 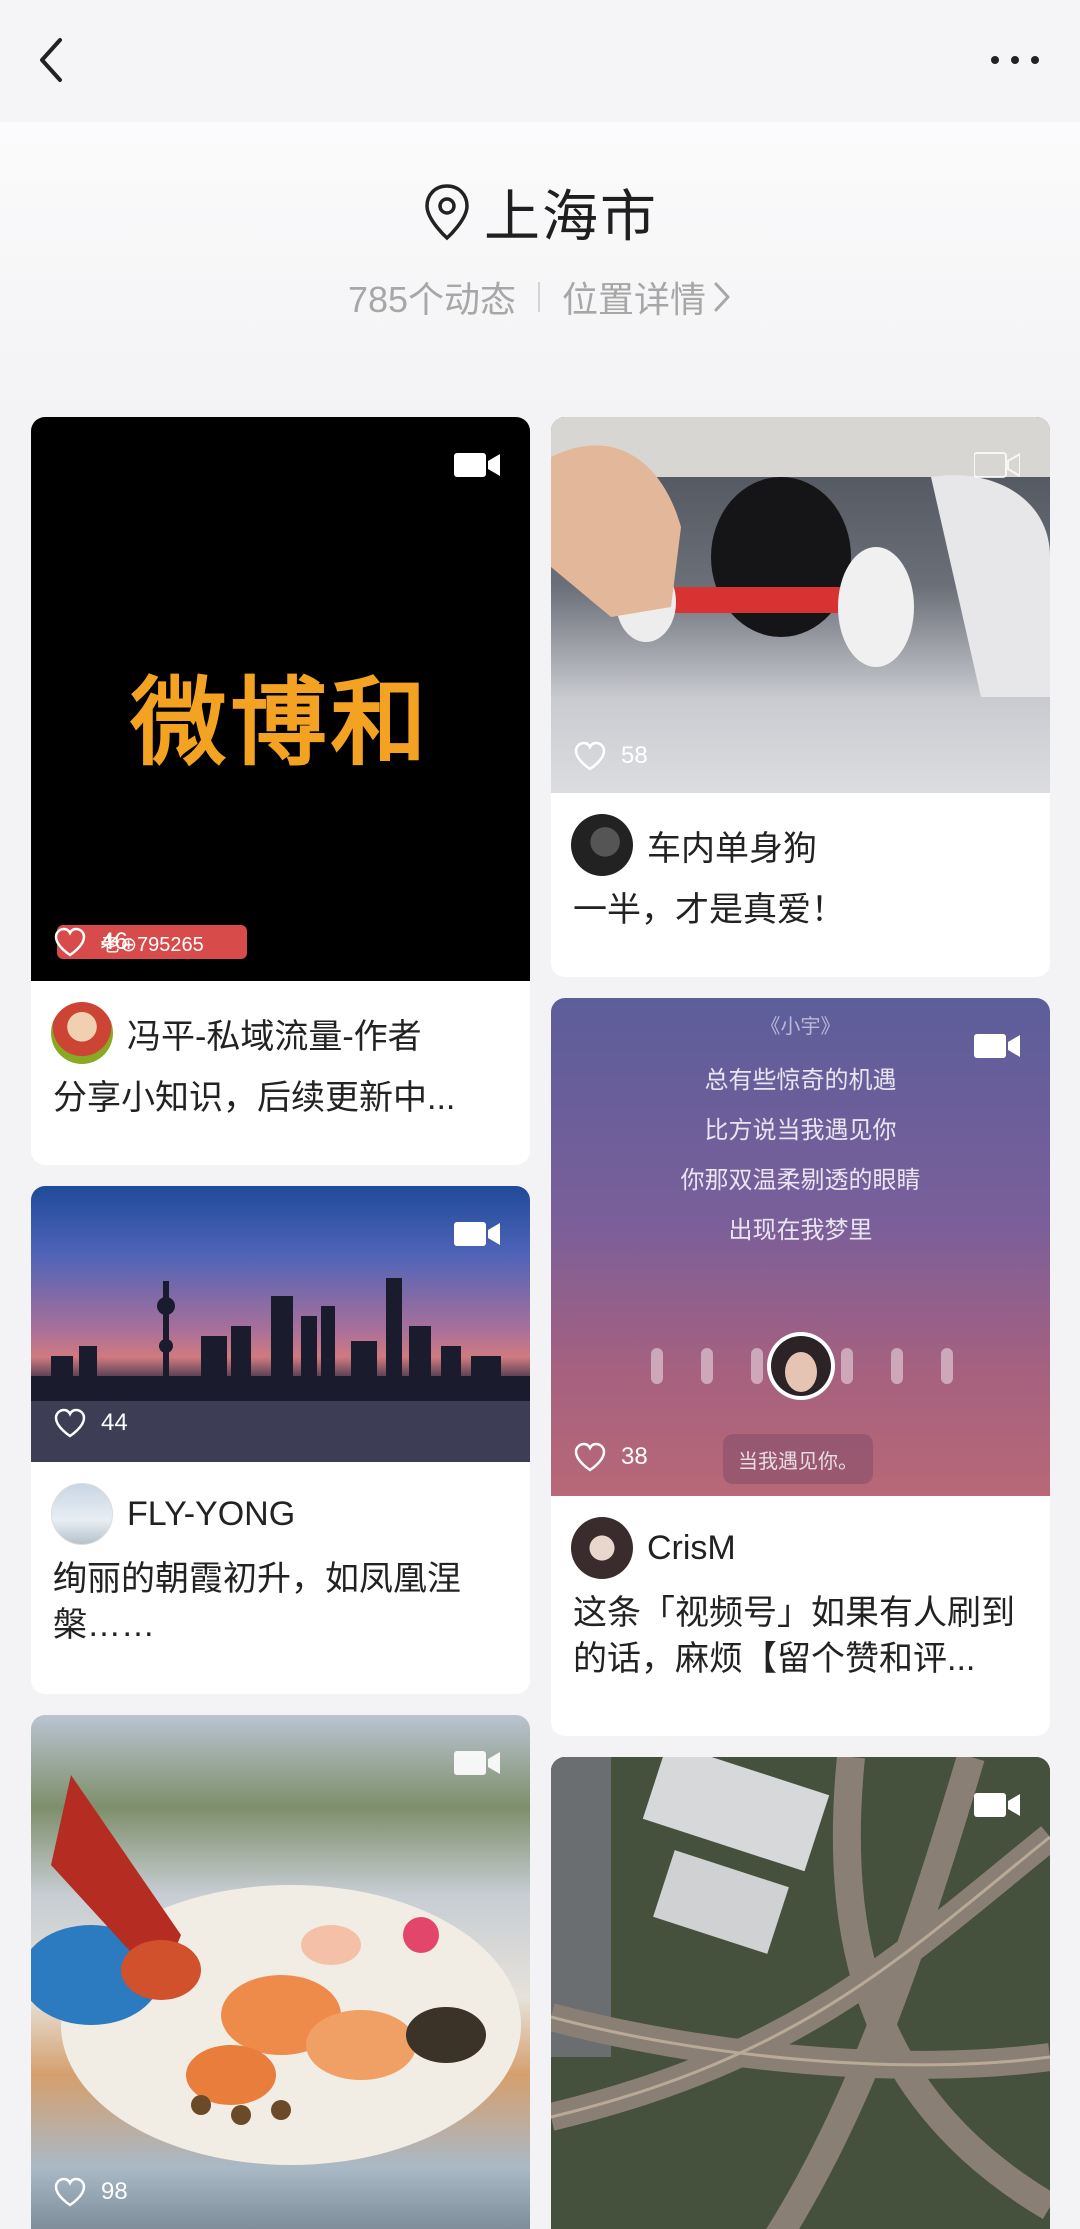 I want to click on feed-card: 98, so click(x=280, y=1972).